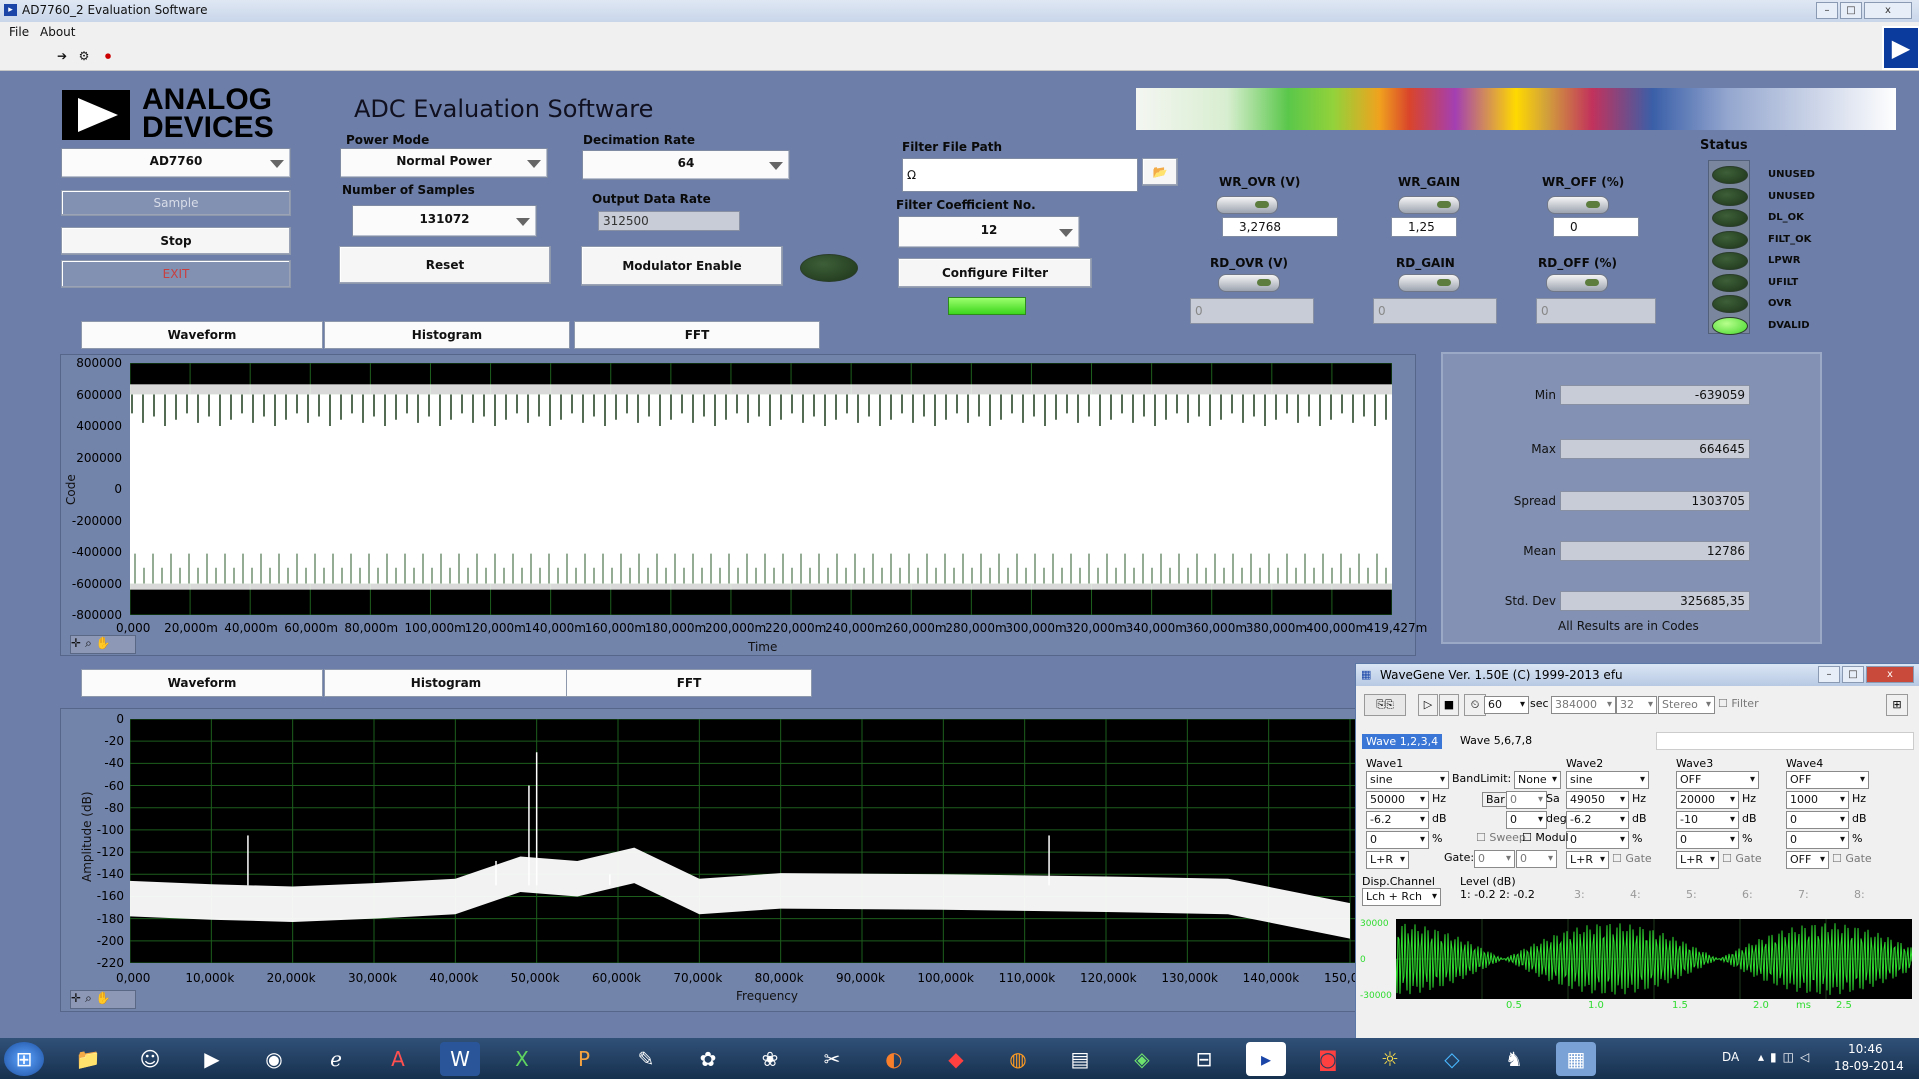 The width and height of the screenshot is (1919, 1079). I want to click on tab-waveform-upper: Waveform, so click(202, 335).